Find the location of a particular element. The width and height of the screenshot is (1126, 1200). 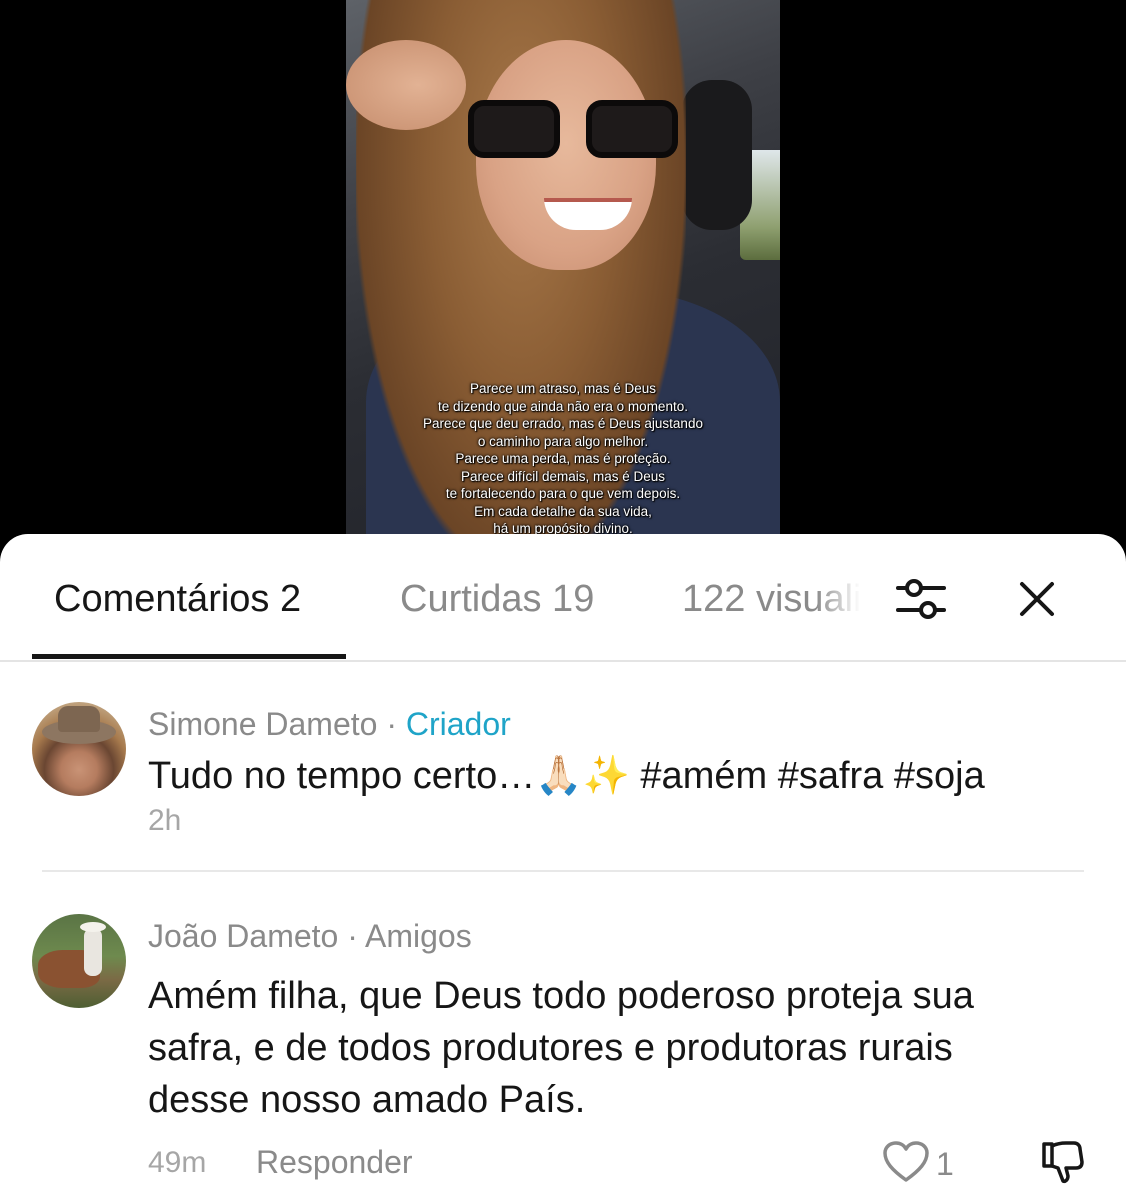

caption-line: te dizendo que ainda não era o momento. is located at coordinates (563, 406).